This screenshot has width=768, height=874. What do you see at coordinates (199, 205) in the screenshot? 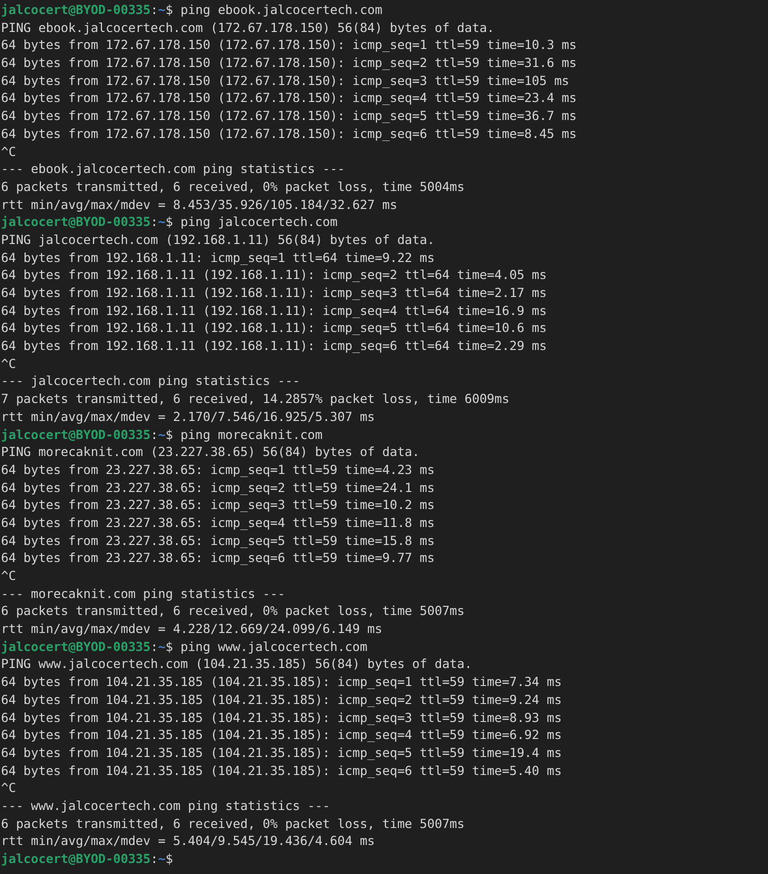
I see `output-line: rtt min/avg/max/mdev = 8.453/35.926/105.184/32.627 ms` at bounding box center [199, 205].